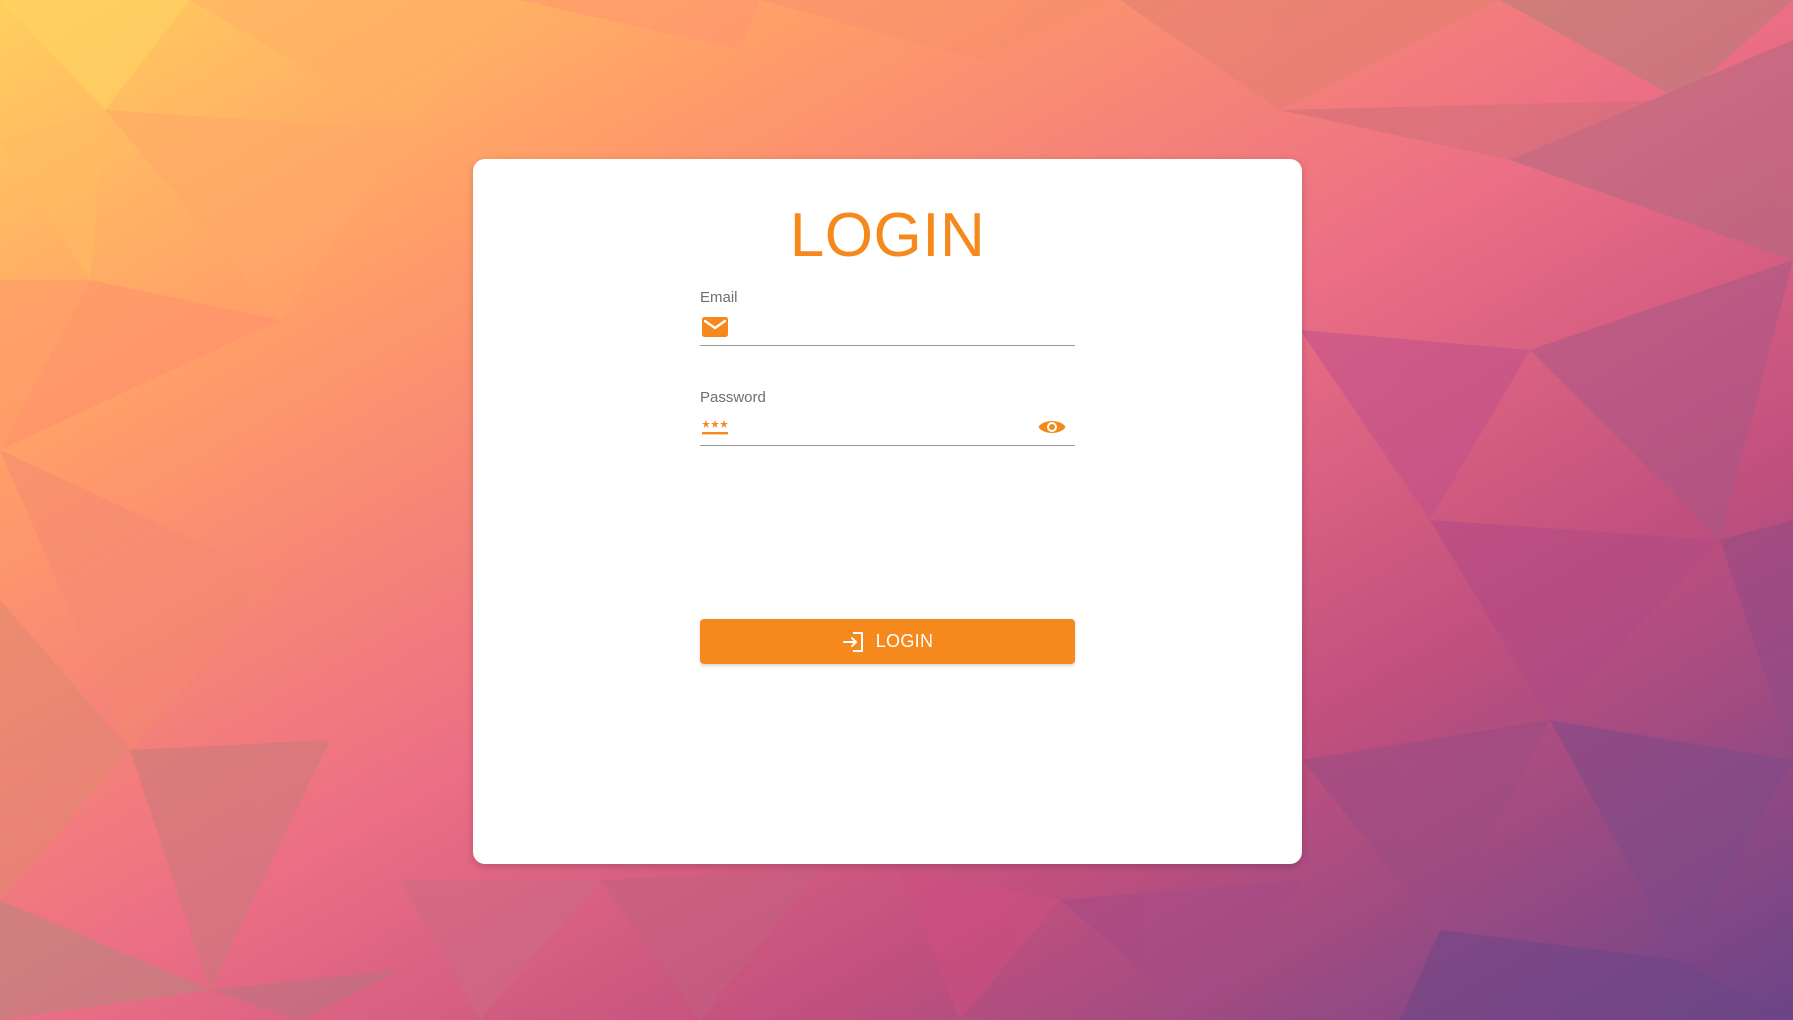  Describe the element at coordinates (885, 427) in the screenshot. I see `password-input` at that location.